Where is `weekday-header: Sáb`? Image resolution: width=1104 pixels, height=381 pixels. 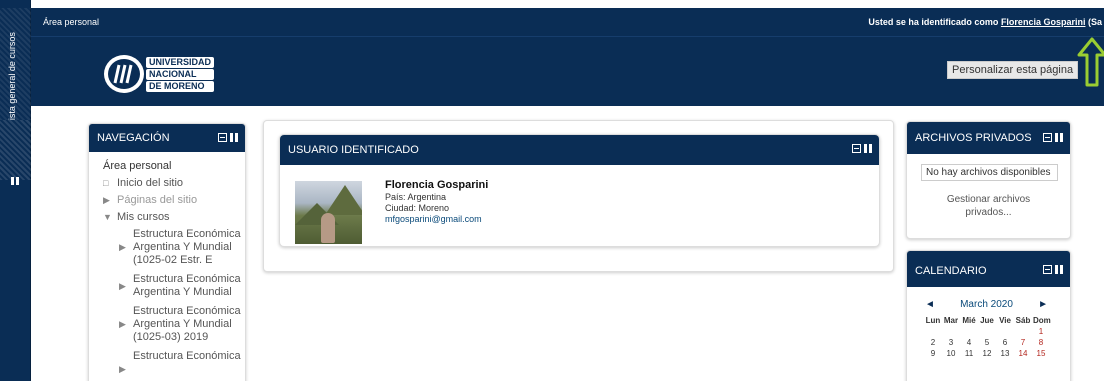 weekday-header: Sáb is located at coordinates (1023, 320).